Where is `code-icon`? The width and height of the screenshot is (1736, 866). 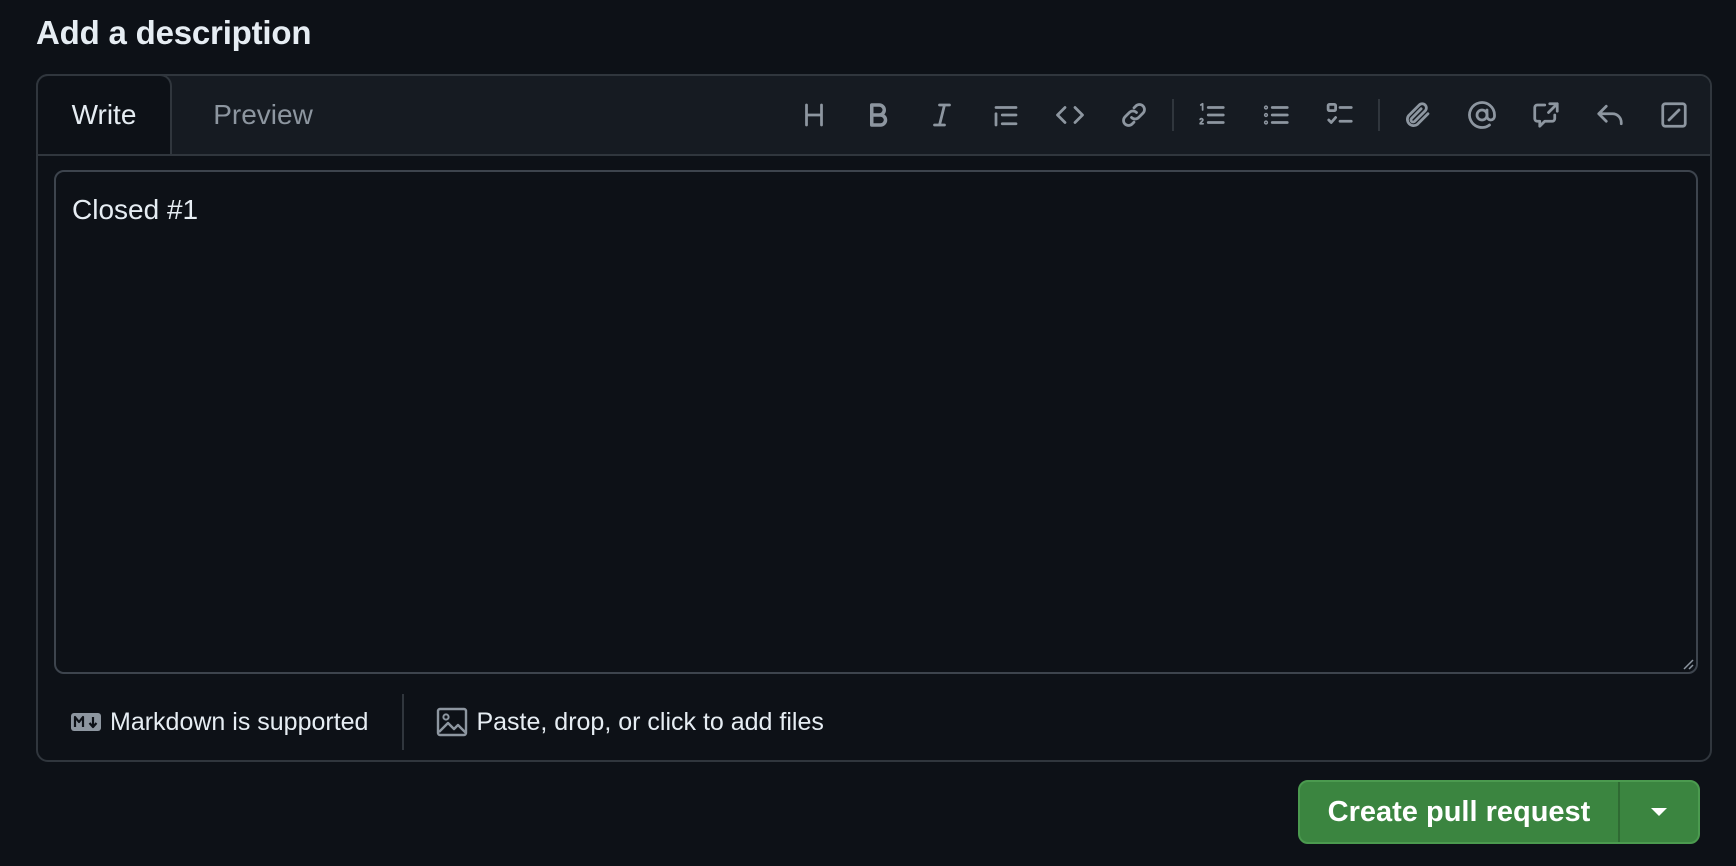 code-icon is located at coordinates (1070, 115).